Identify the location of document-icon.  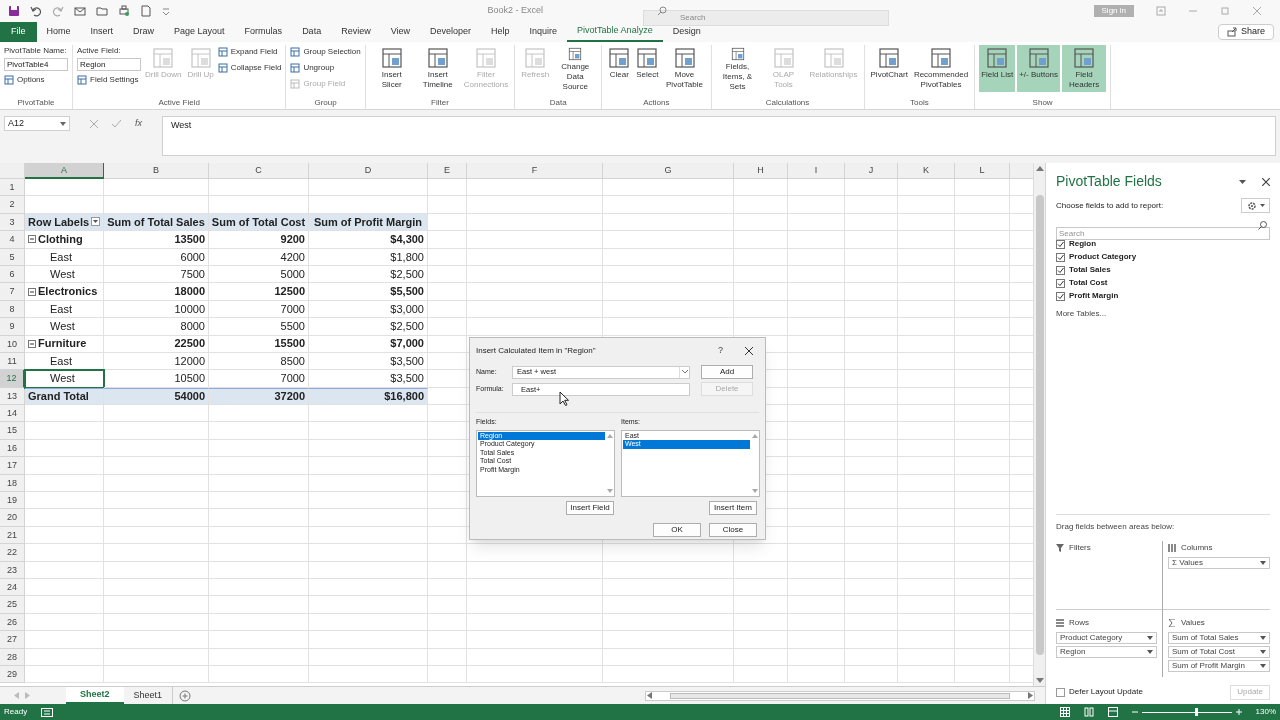
(146, 11).